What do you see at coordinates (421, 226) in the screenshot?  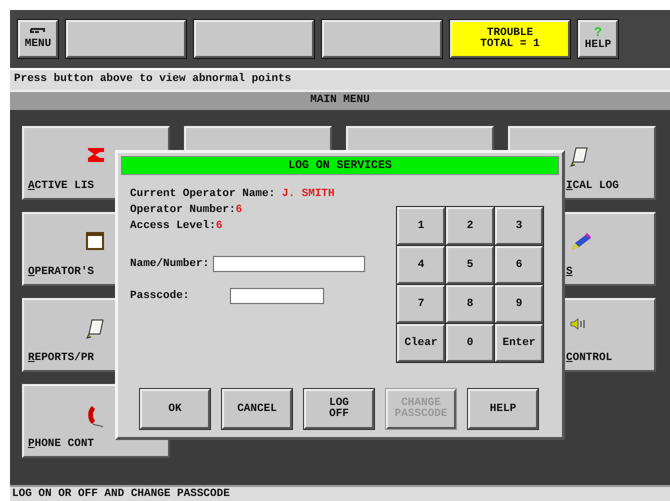 I see `keypad-key: 1` at bounding box center [421, 226].